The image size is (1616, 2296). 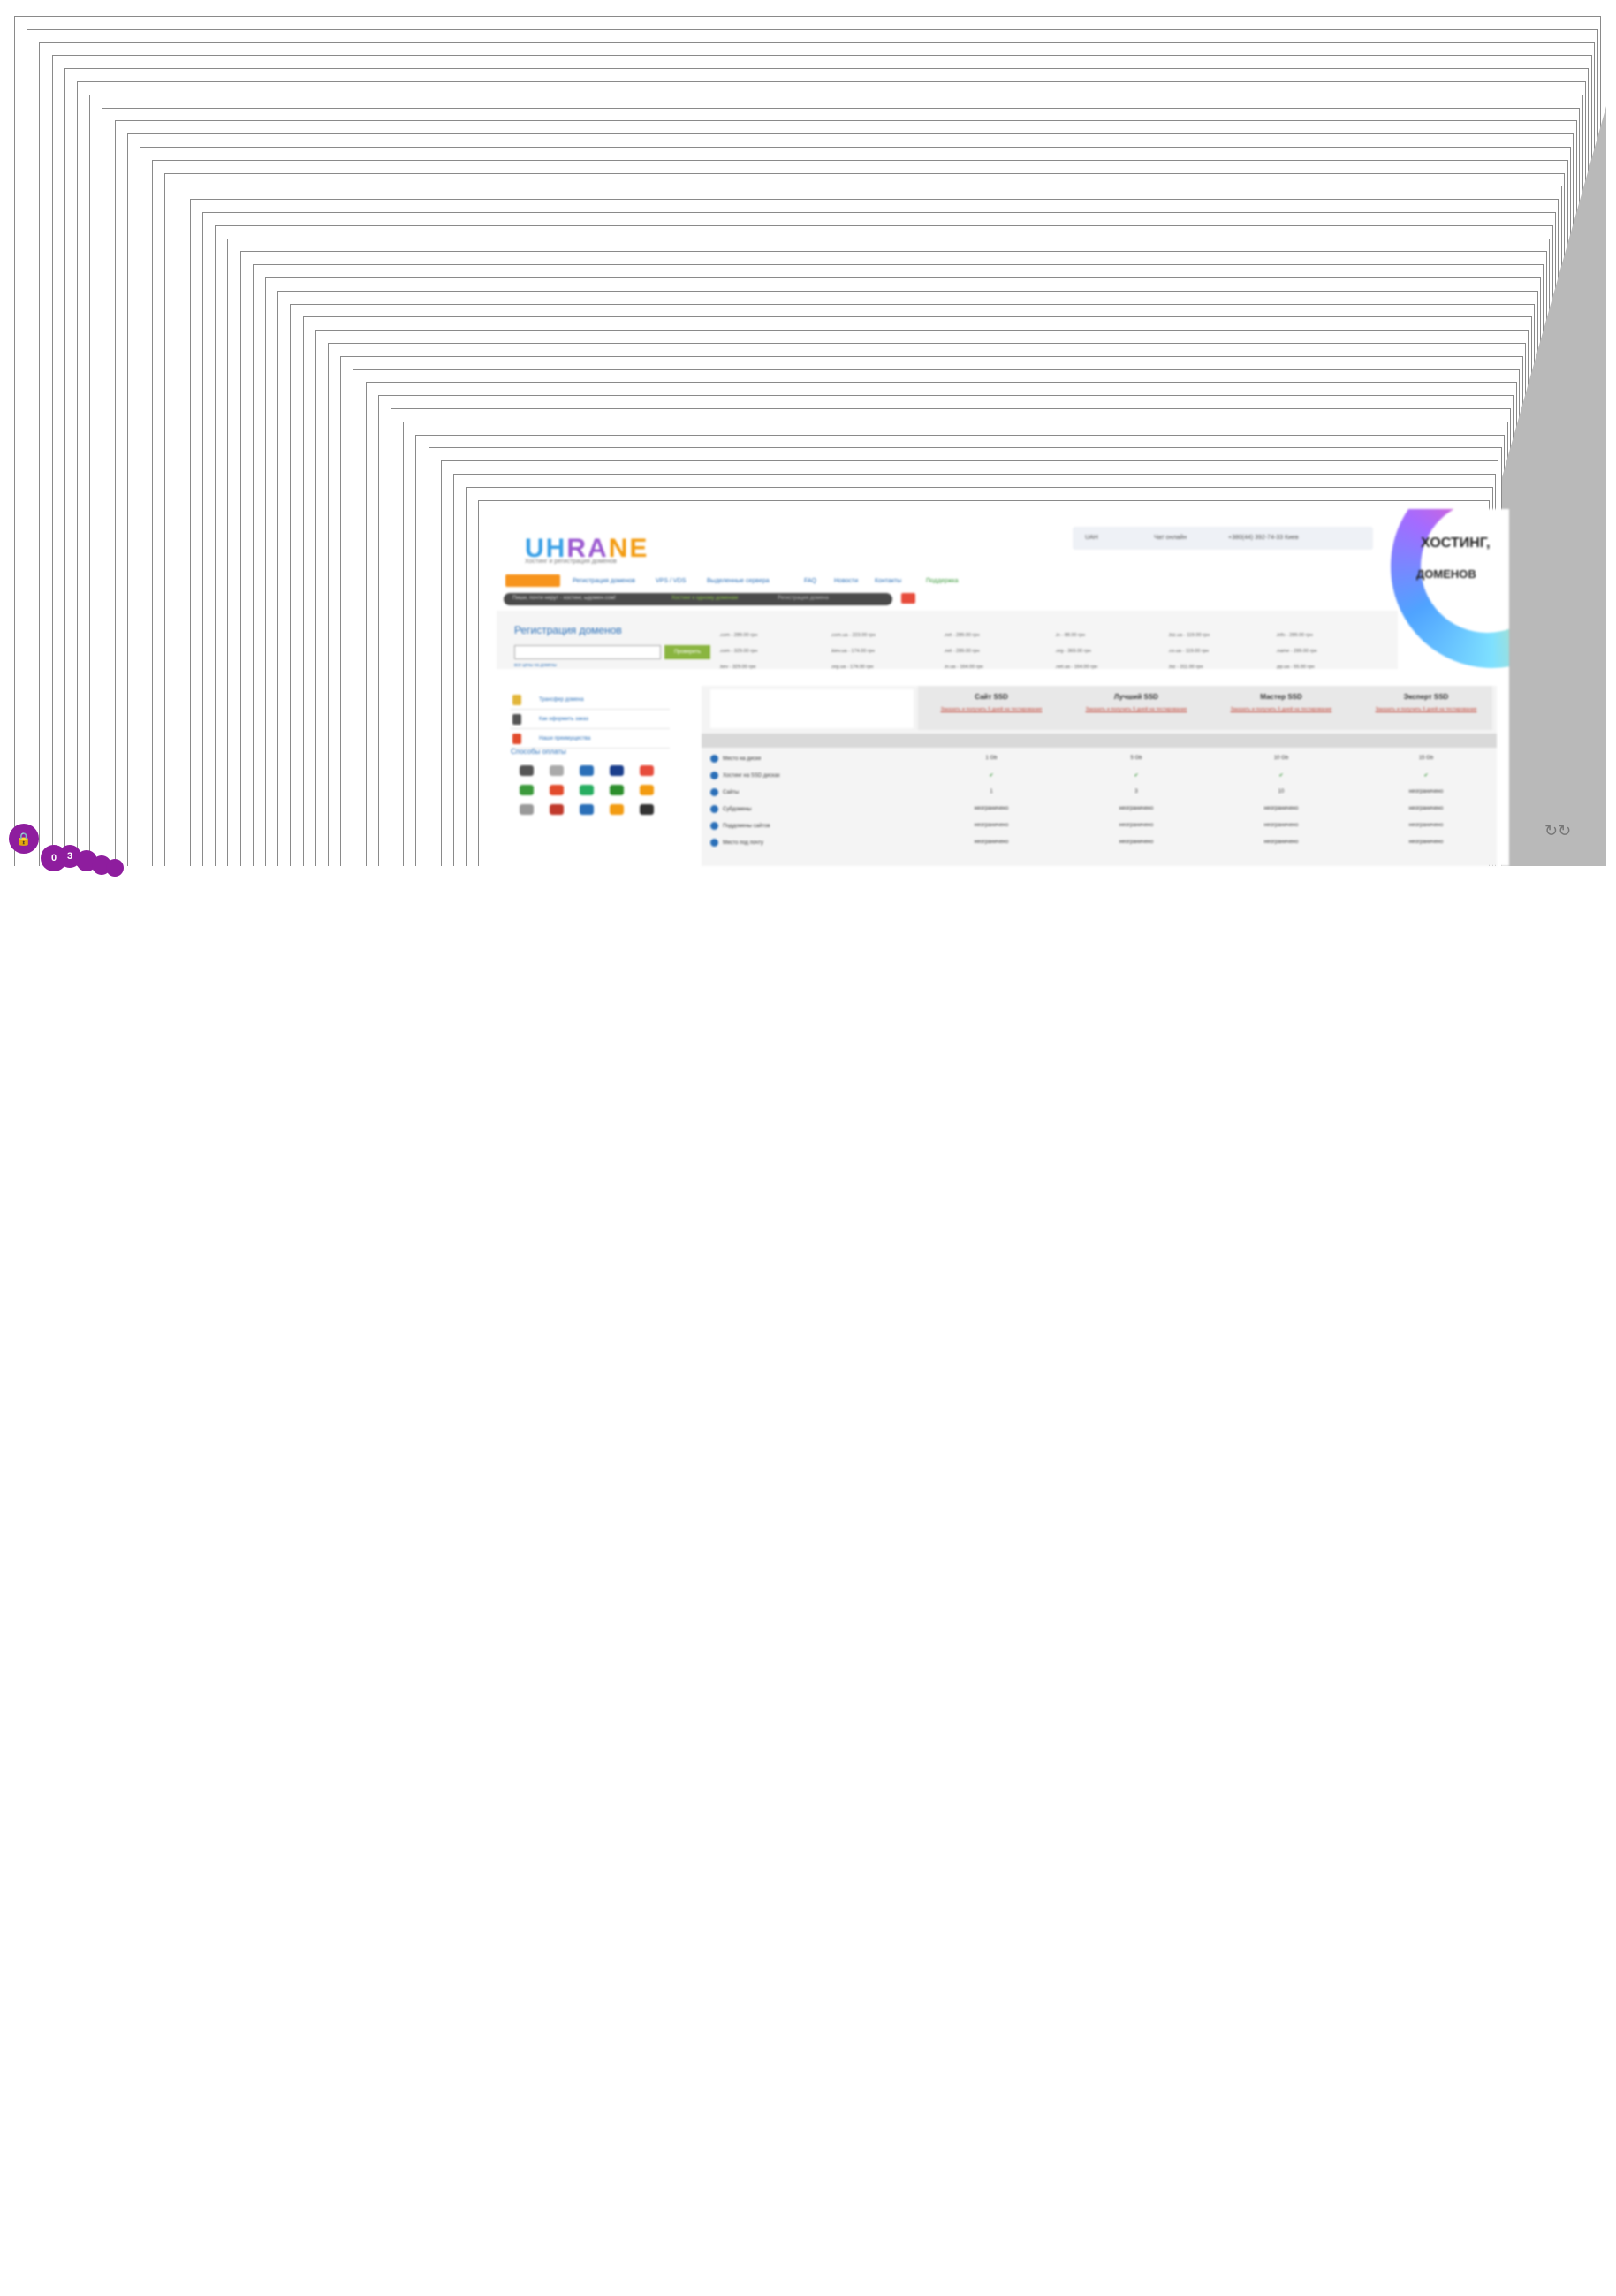 I want to click on domain-price: .org - 369.00 грн, so click(x=1073, y=651).